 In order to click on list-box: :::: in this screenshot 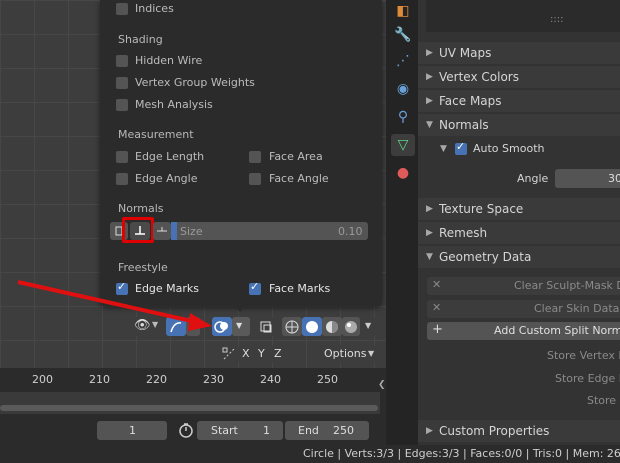, I will do `click(523, 16)`.